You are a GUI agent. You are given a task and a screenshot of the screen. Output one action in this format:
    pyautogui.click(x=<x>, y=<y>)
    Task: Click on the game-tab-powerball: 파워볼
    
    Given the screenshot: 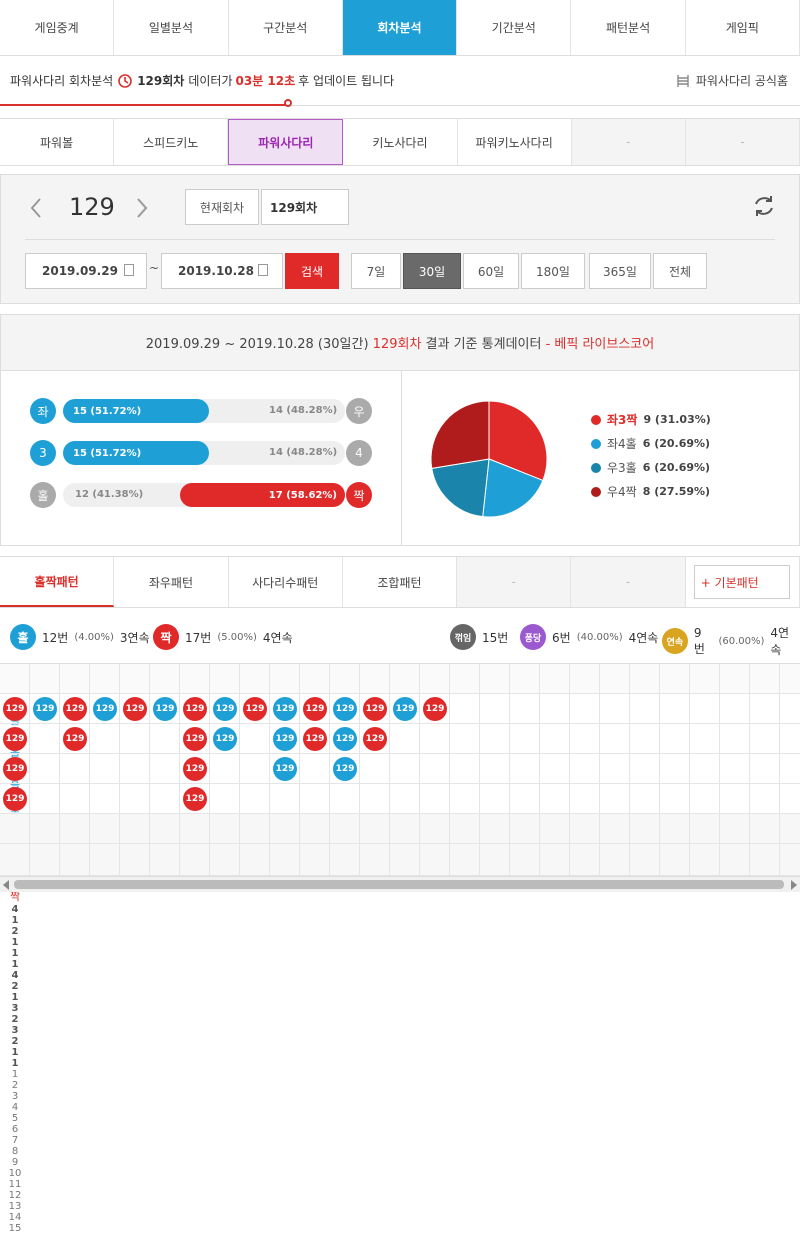 What is the action you would take?
    pyautogui.click(x=57, y=142)
    